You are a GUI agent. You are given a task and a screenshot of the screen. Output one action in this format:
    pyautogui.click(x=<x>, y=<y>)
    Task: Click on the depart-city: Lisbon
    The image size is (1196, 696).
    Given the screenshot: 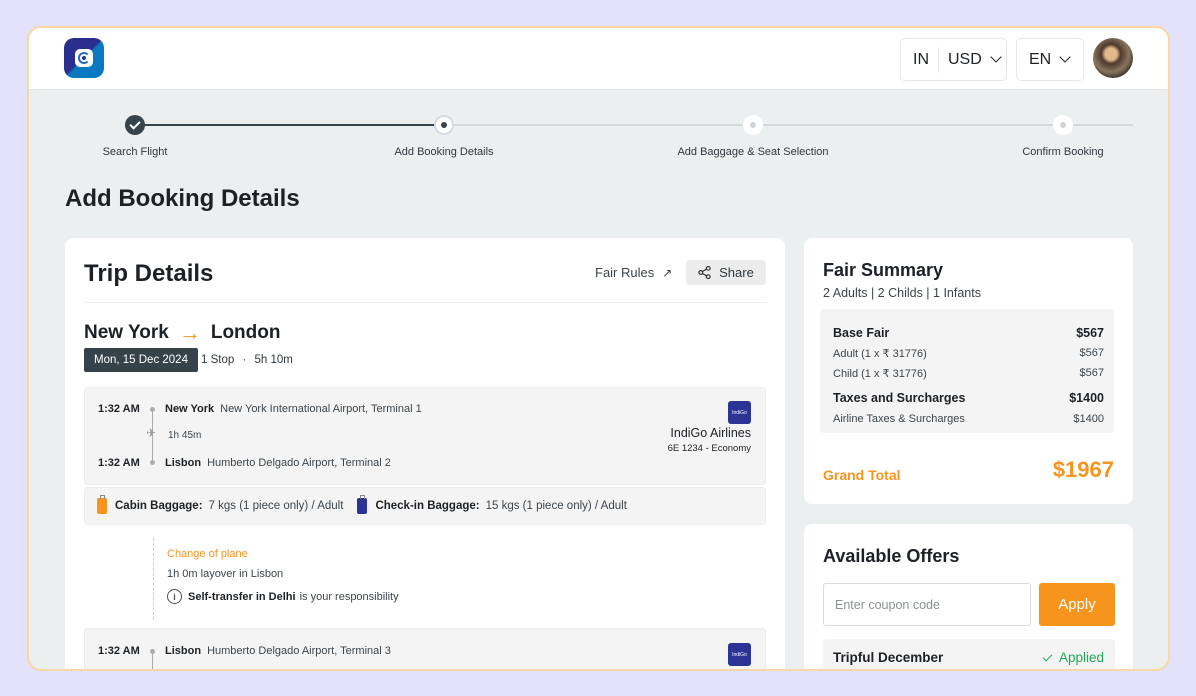 What is the action you would take?
    pyautogui.click(x=183, y=651)
    